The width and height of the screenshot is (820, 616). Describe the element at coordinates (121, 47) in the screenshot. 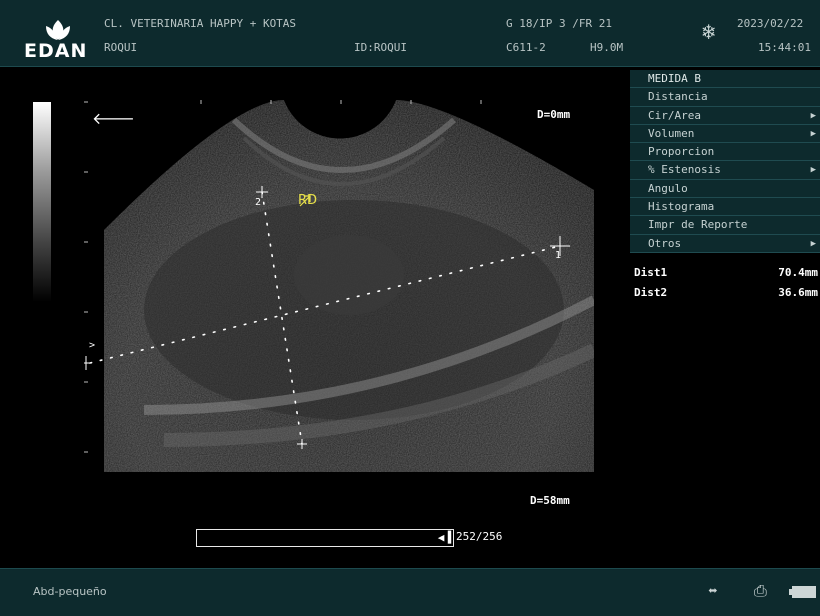

I see `patient-name: ROQUI` at that location.